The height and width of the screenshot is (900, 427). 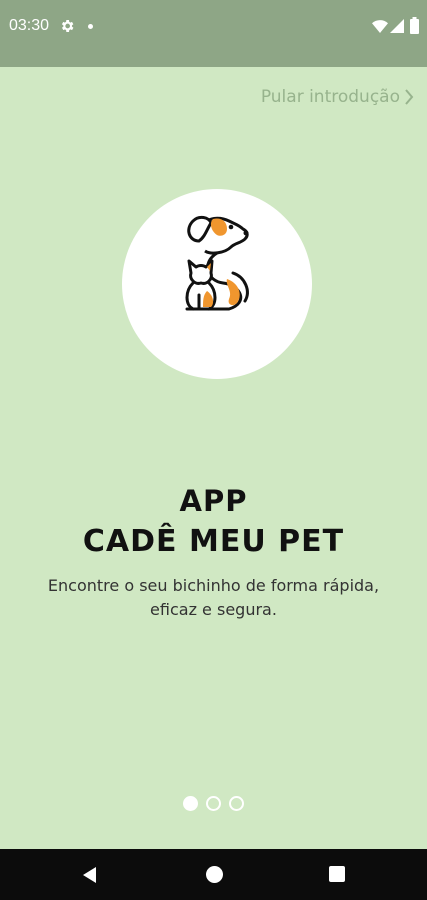 I want to click on page-indicator, so click(x=213, y=803).